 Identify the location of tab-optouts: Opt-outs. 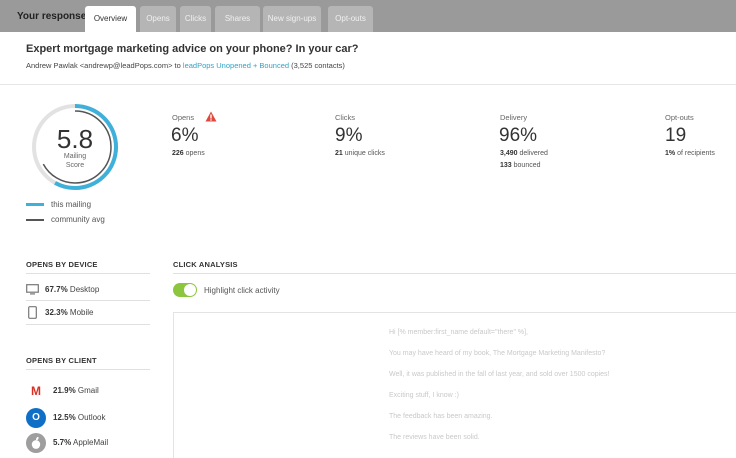
(350, 19).